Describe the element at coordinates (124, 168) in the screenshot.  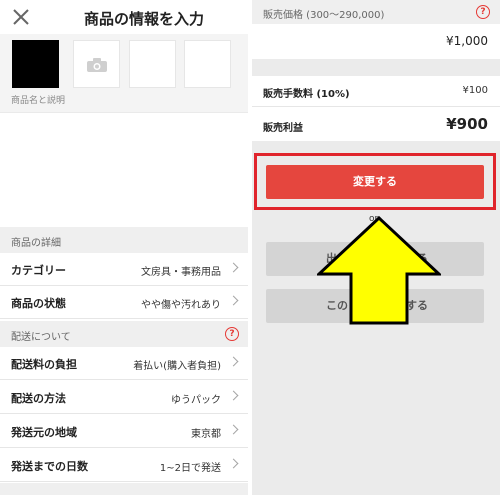
I see `description-area` at that location.